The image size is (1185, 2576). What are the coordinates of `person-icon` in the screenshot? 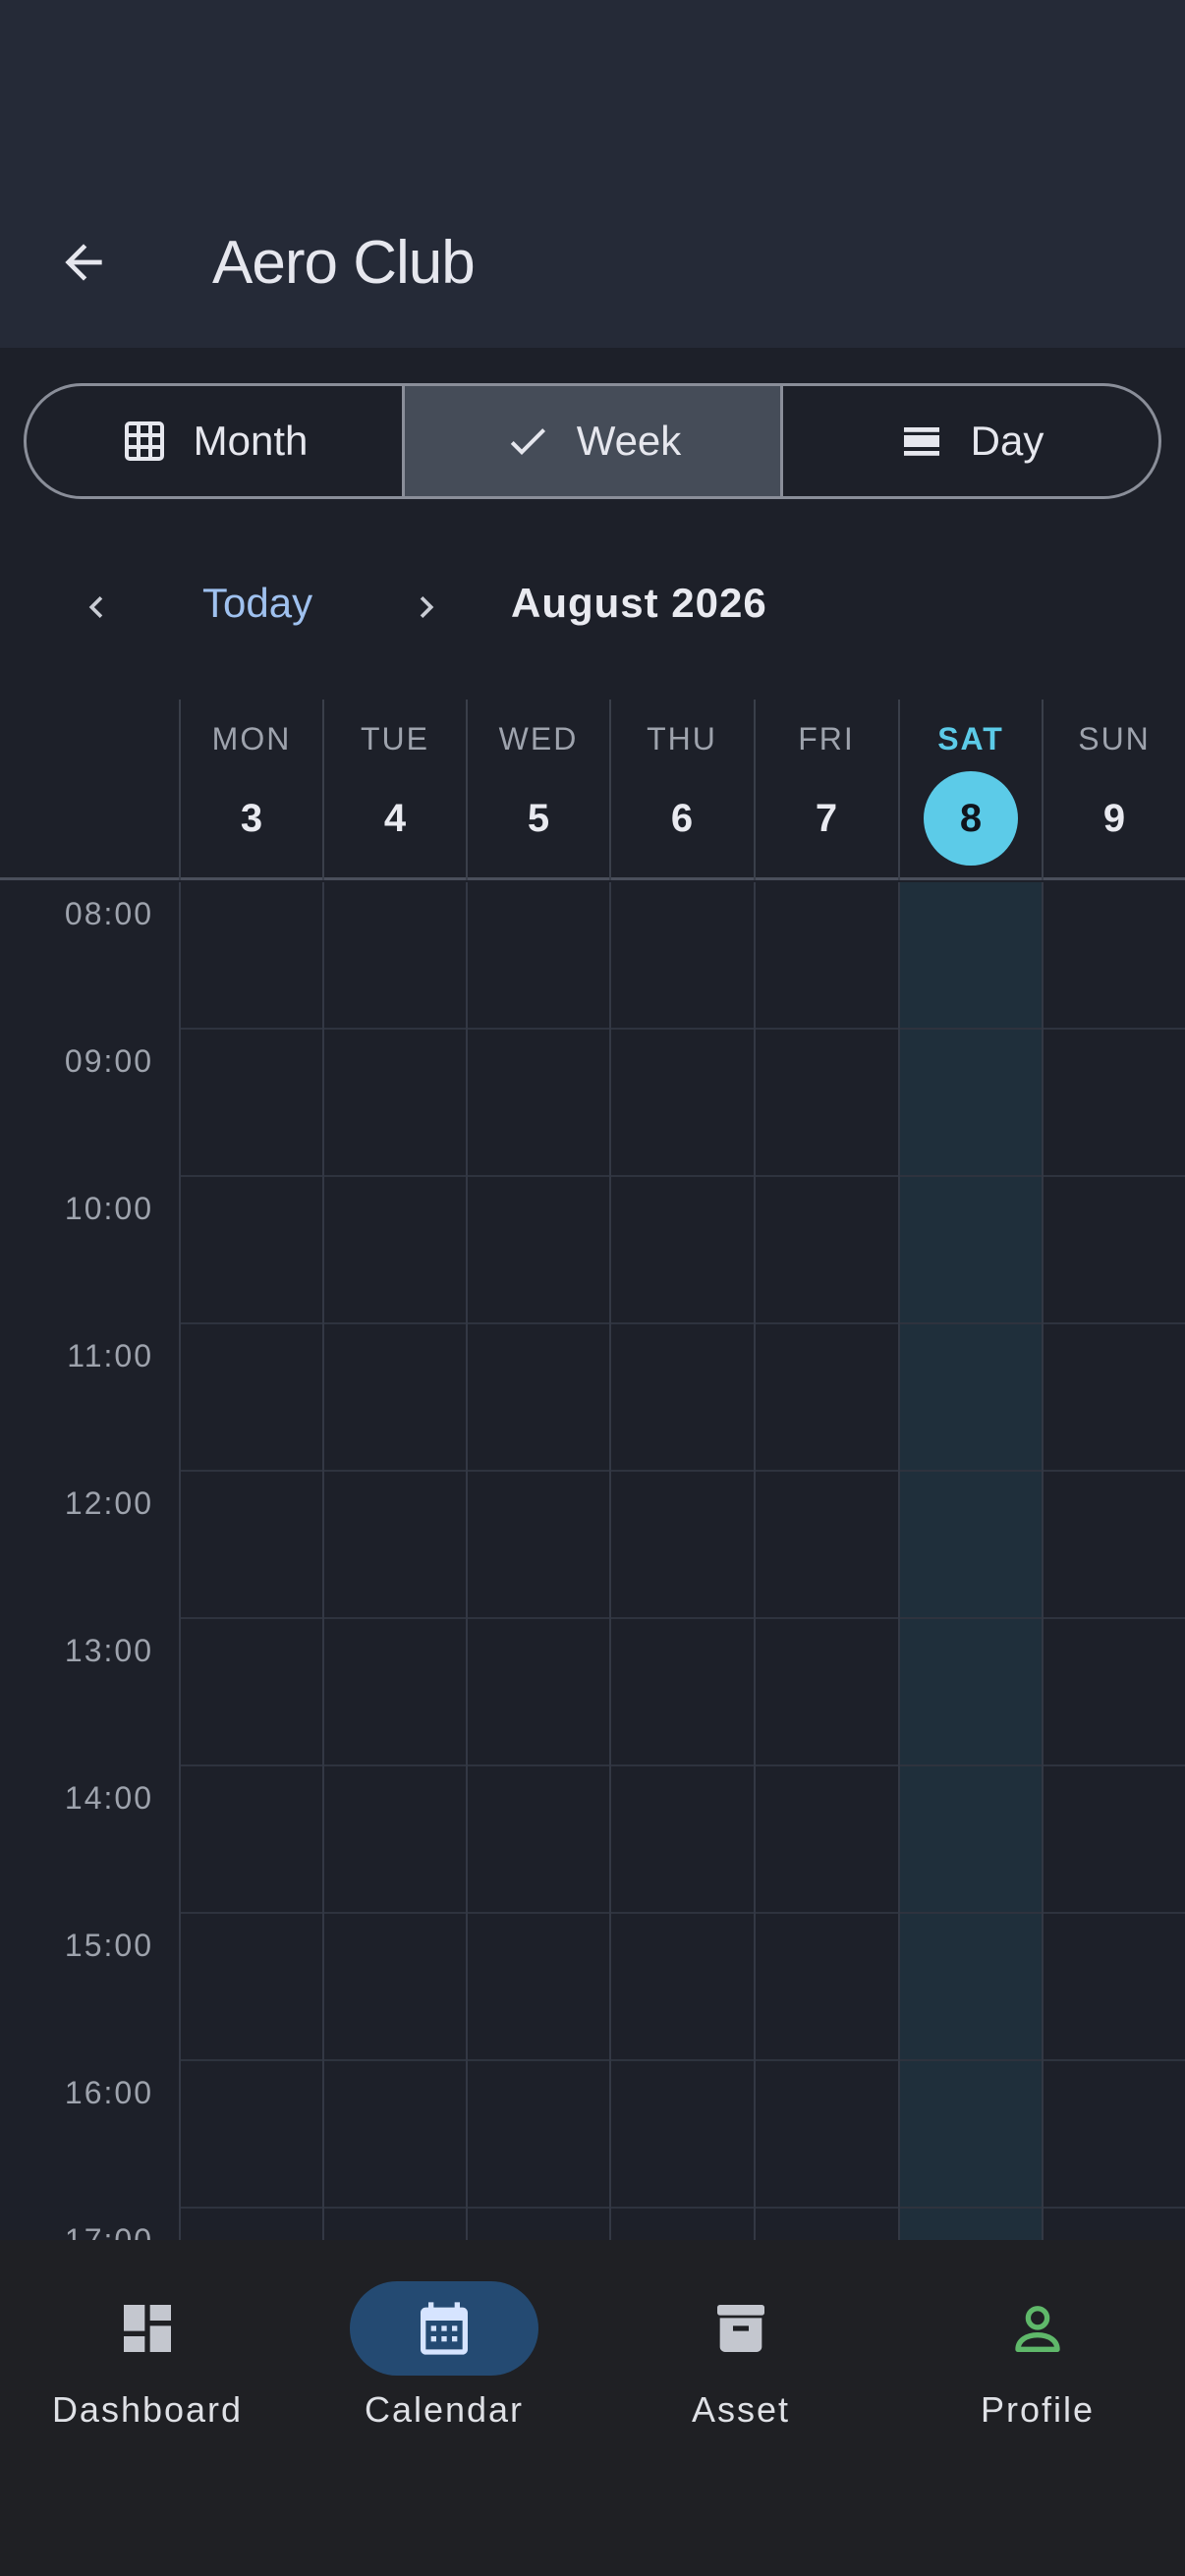 It's located at (1038, 2329).